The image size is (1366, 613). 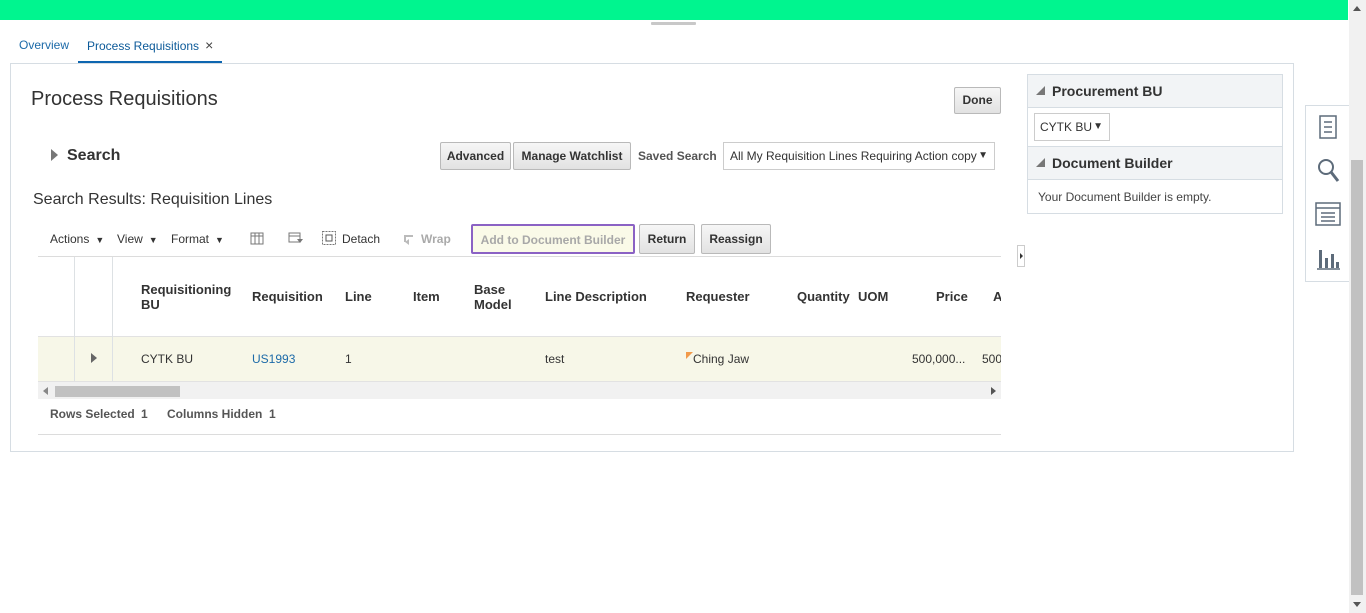 I want to click on search-disclosure: Search, so click(x=85, y=156).